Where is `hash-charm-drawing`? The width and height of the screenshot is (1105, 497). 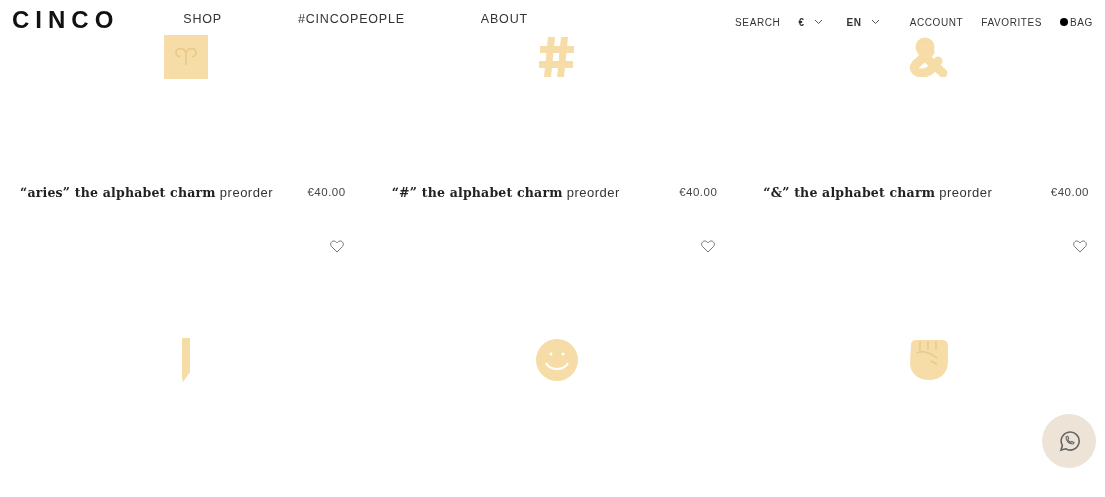 hash-charm-drawing is located at coordinates (557, 57).